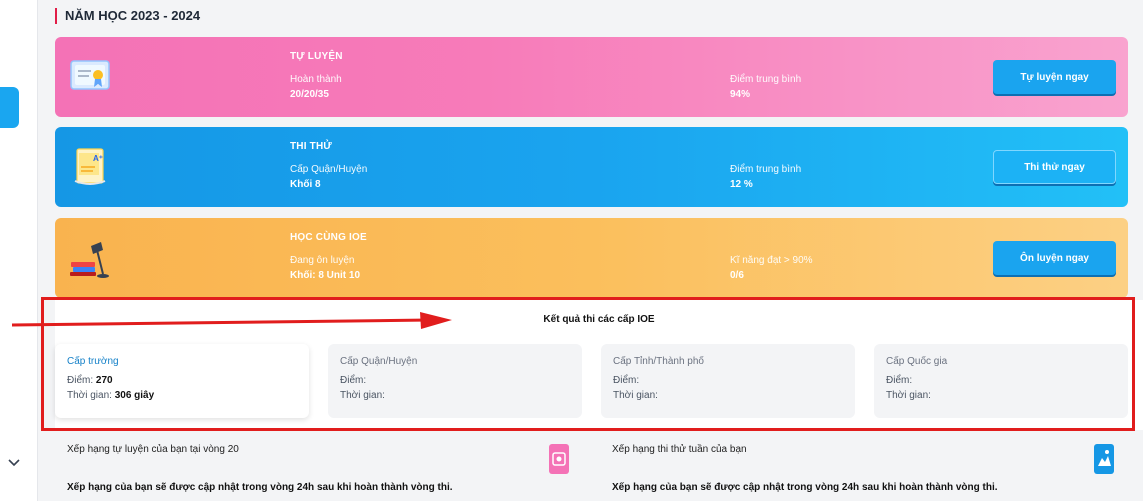  I want to click on result-level-district: Cấp Quận/Huyện Điểm: Thời gian:, so click(455, 381).